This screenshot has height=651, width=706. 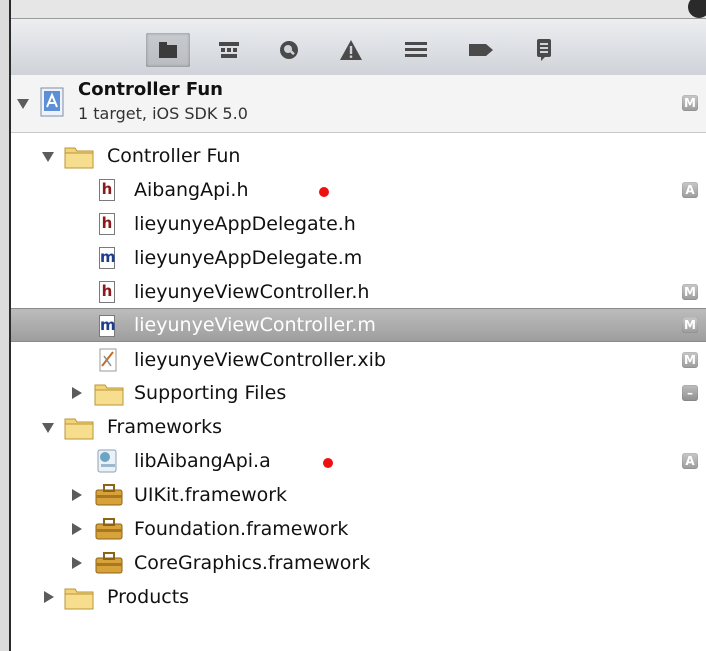 I want to click on tree-item-label: CoreGraphics.framework, so click(x=252, y=563).